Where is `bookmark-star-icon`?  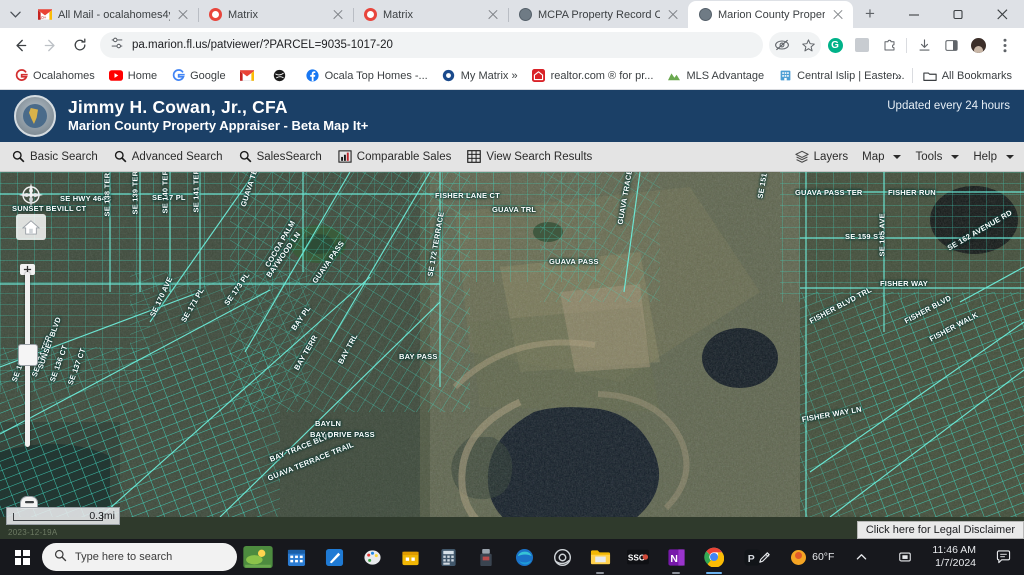
bookmark-star-icon is located at coordinates (808, 45).